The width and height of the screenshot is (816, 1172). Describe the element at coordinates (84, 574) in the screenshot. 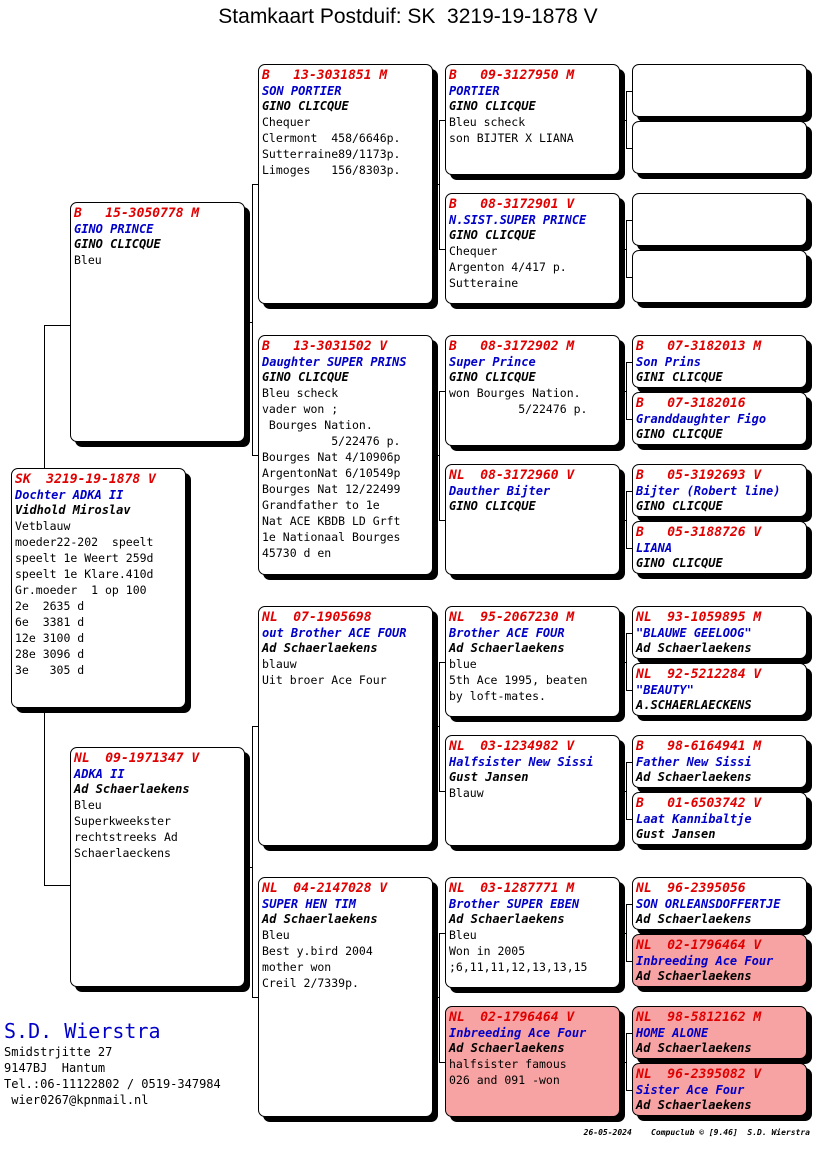

I see `pigeon-note: speelt 1e Klare.410d` at that location.